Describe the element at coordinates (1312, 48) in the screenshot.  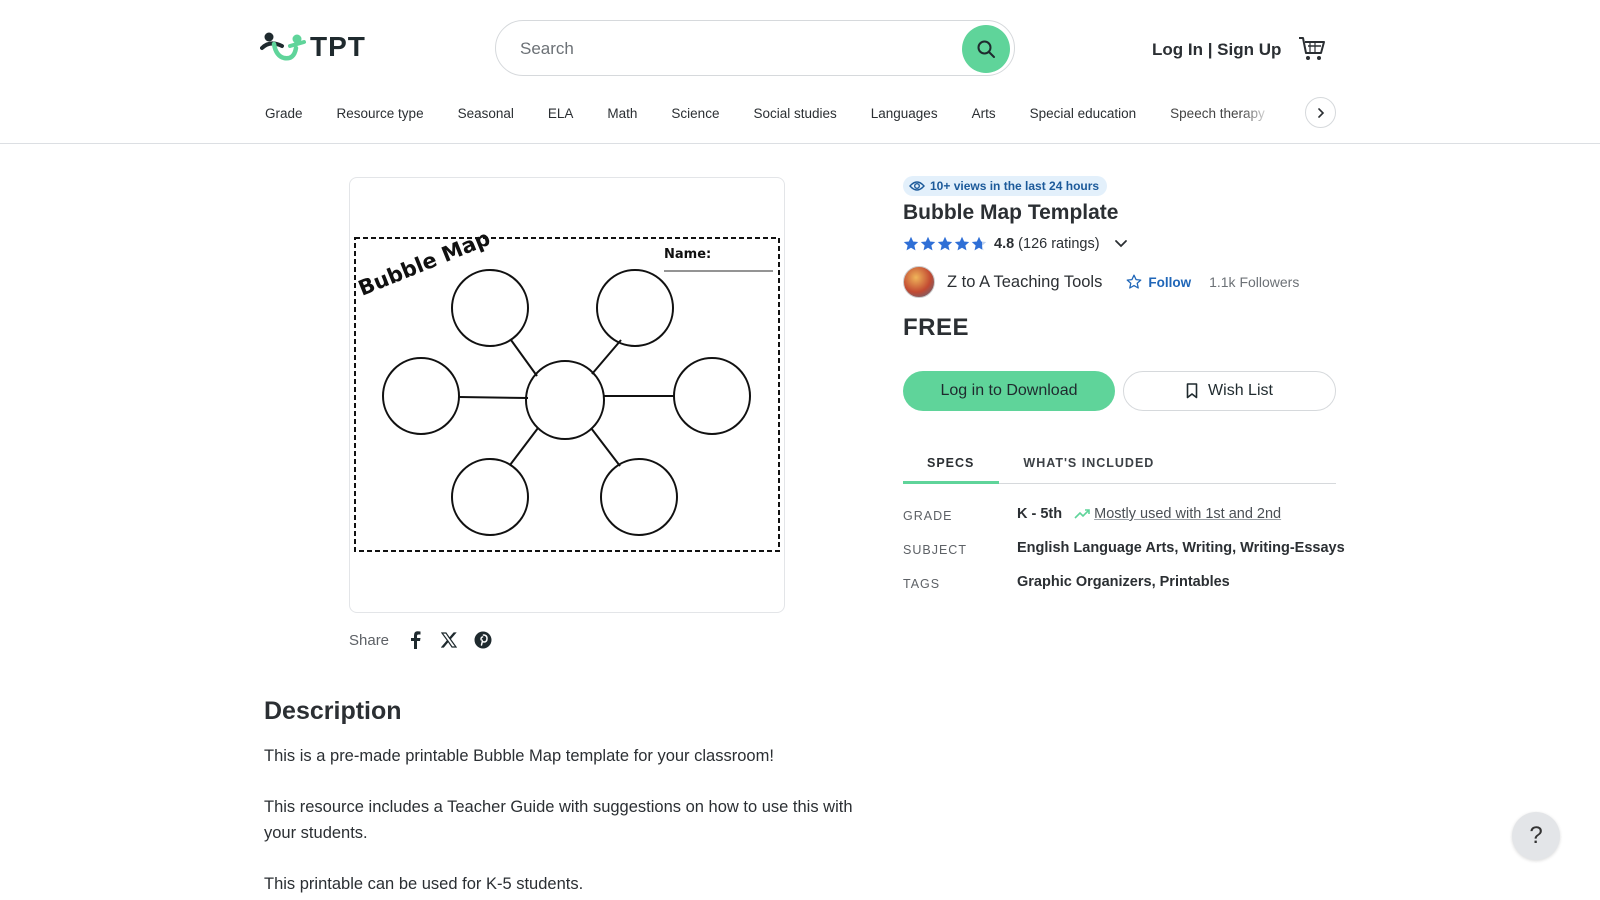
I see `cart-icon` at that location.